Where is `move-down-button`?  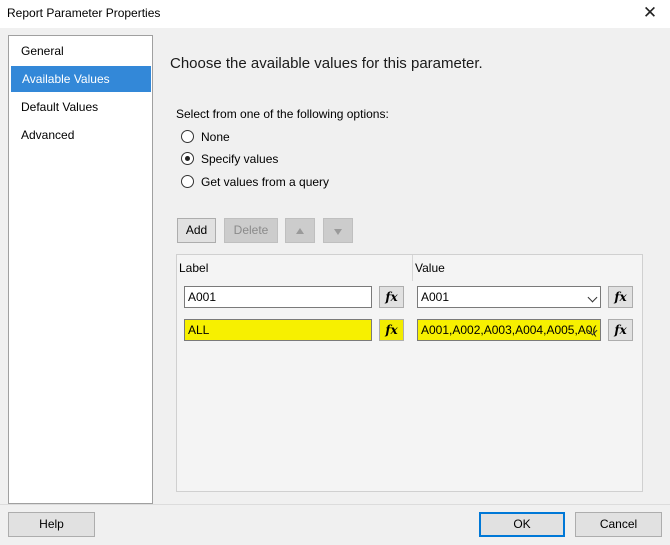
move-down-button is located at coordinates (338, 230).